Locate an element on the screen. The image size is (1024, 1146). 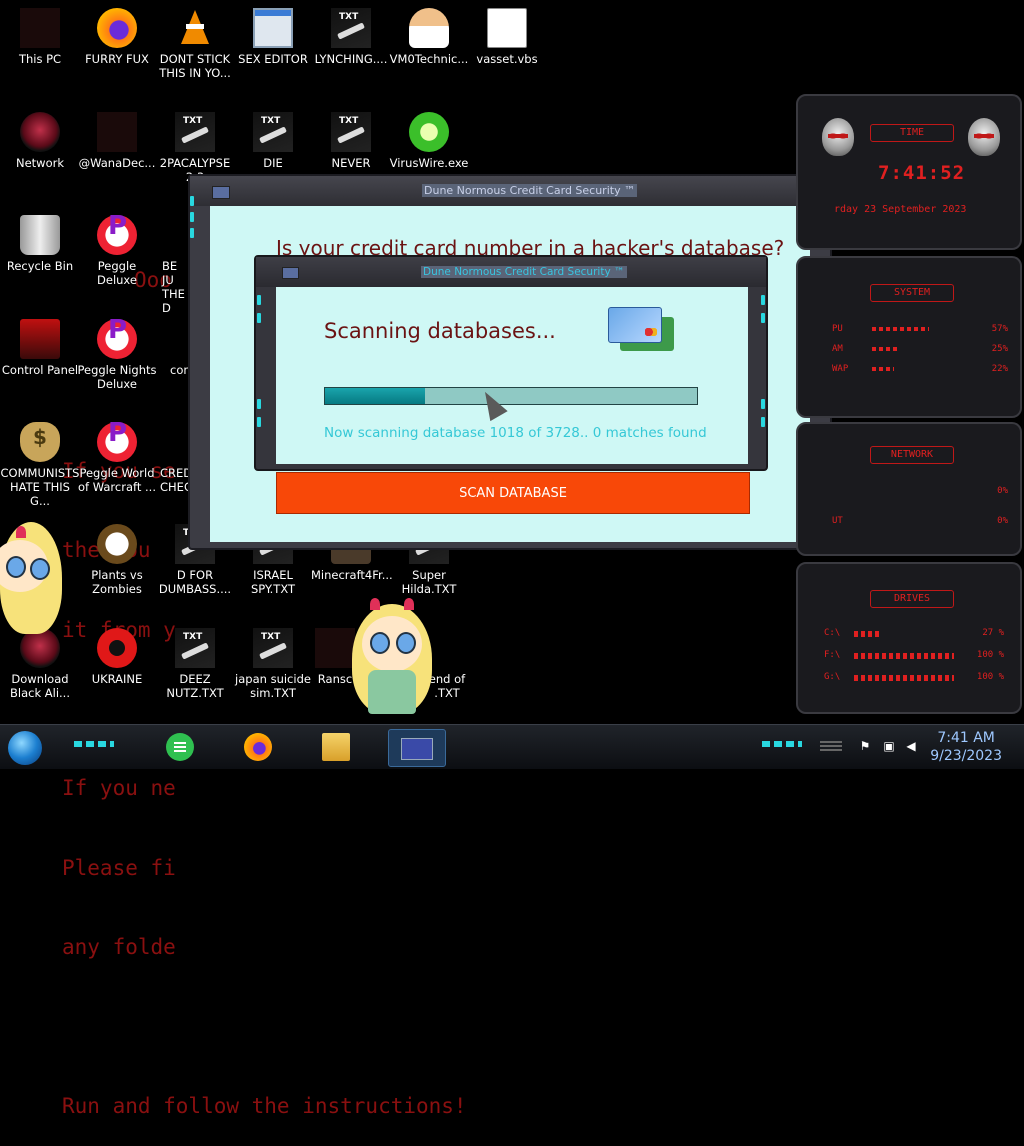
taskbar-credit-card-security-app is located at coordinates (417, 748).